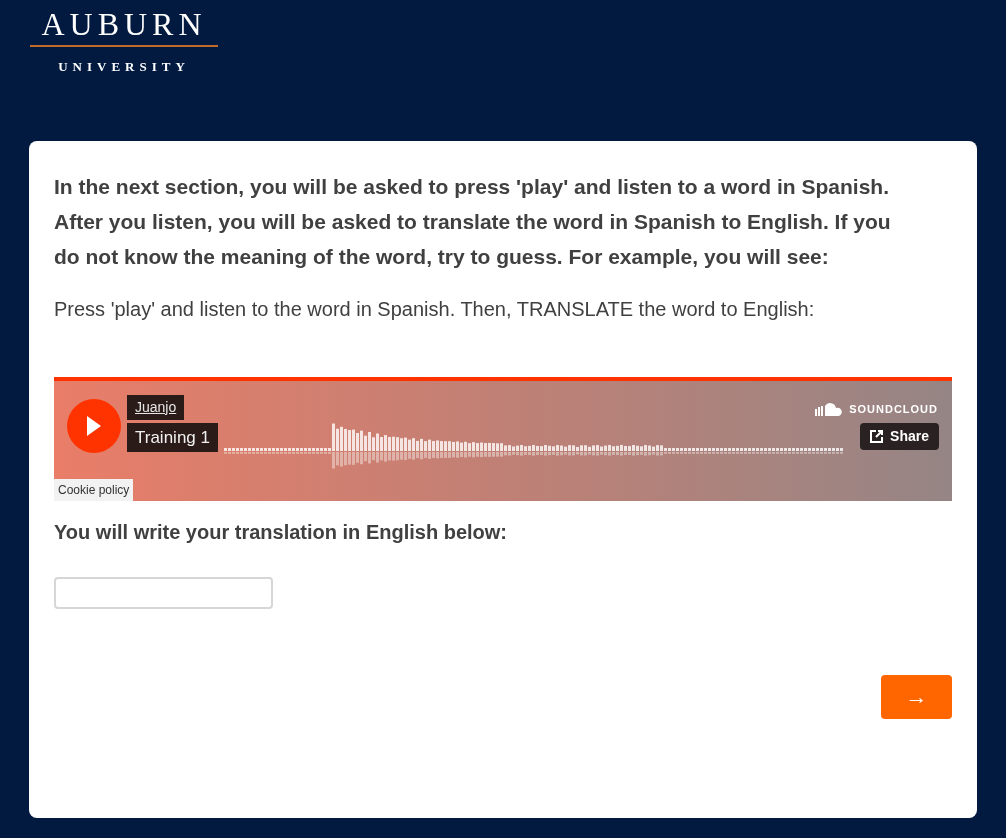 This screenshot has height=838, width=1006. I want to click on artist-link: Juanjo, so click(156, 407).